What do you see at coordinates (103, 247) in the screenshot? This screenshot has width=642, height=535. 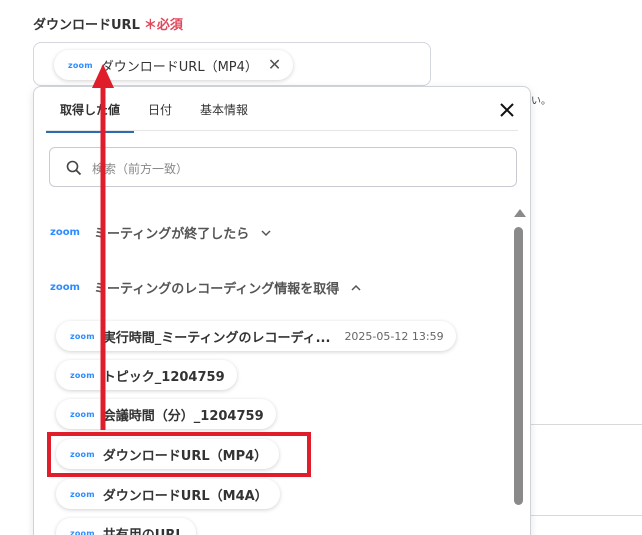 I see `annotation-arrow-icon` at bounding box center [103, 247].